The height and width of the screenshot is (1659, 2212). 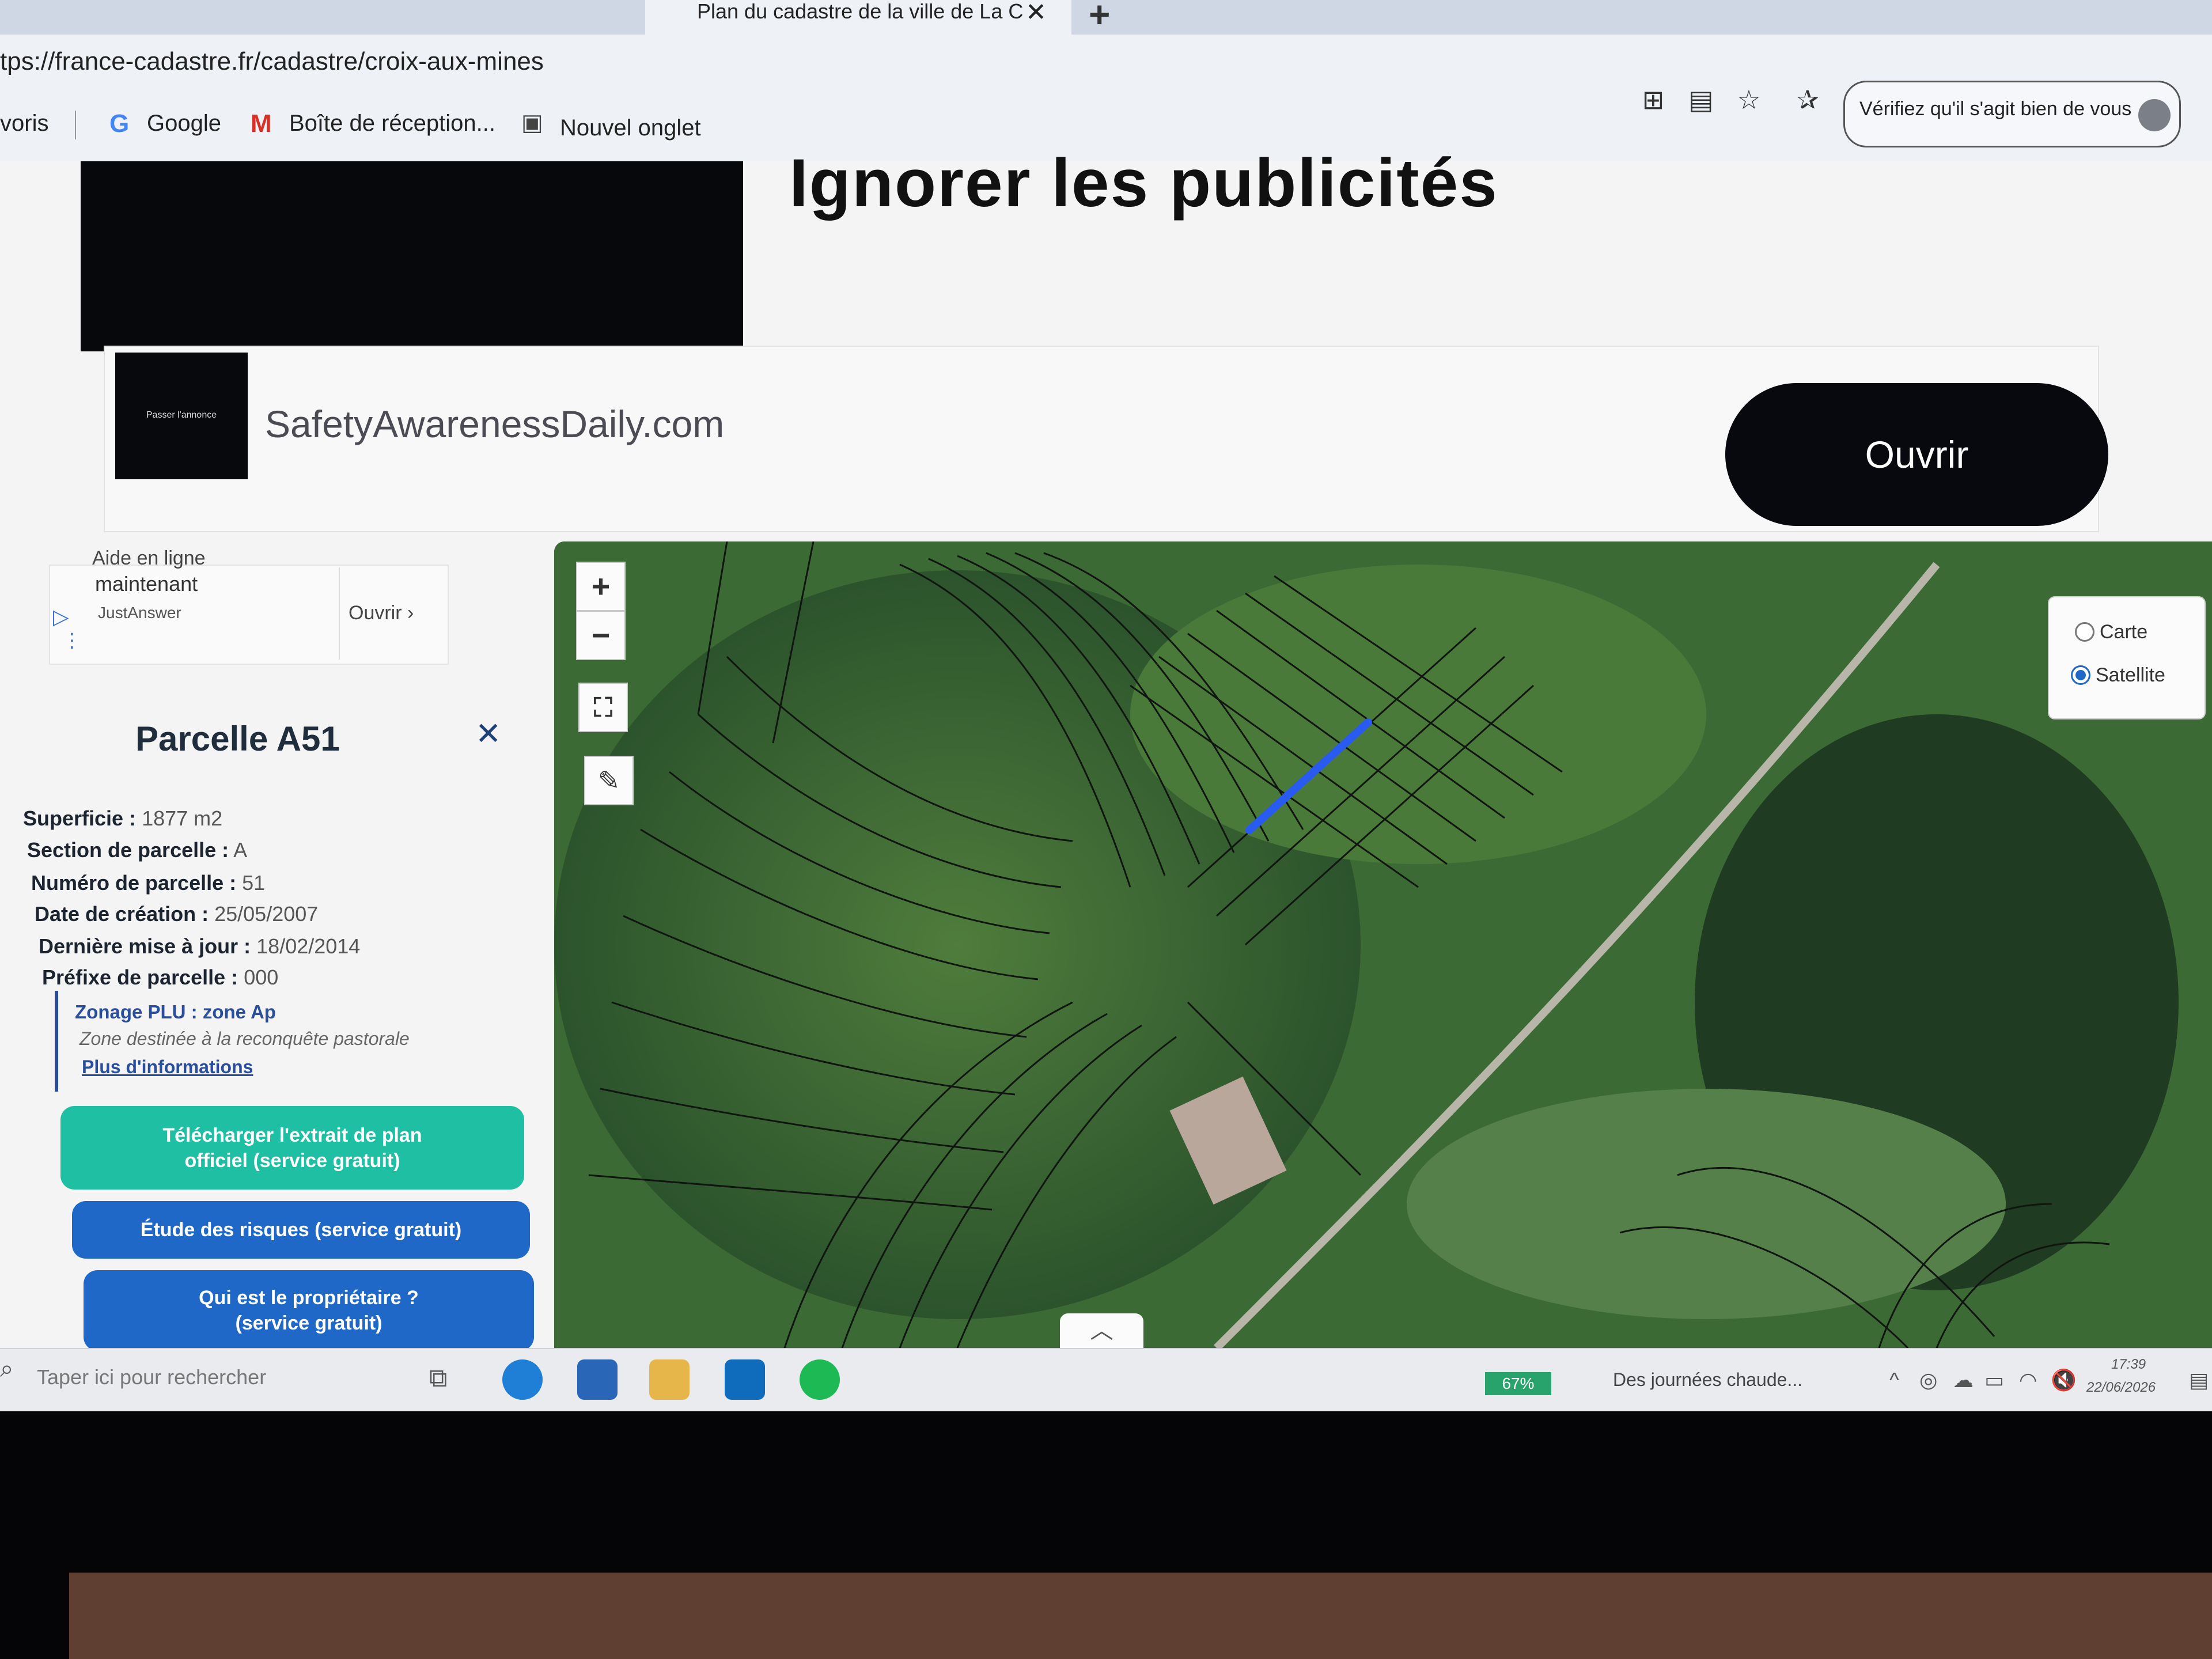 What do you see at coordinates (146, 584) in the screenshot?
I see `small-ad-title-line2: maintenant` at bounding box center [146, 584].